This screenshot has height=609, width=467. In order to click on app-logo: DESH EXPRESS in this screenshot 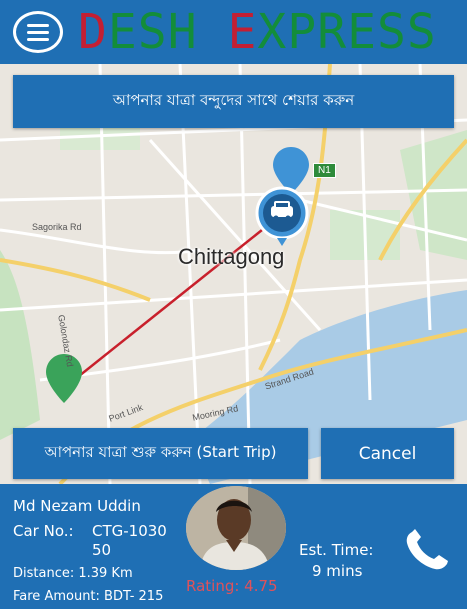, I will do `click(257, 32)`.